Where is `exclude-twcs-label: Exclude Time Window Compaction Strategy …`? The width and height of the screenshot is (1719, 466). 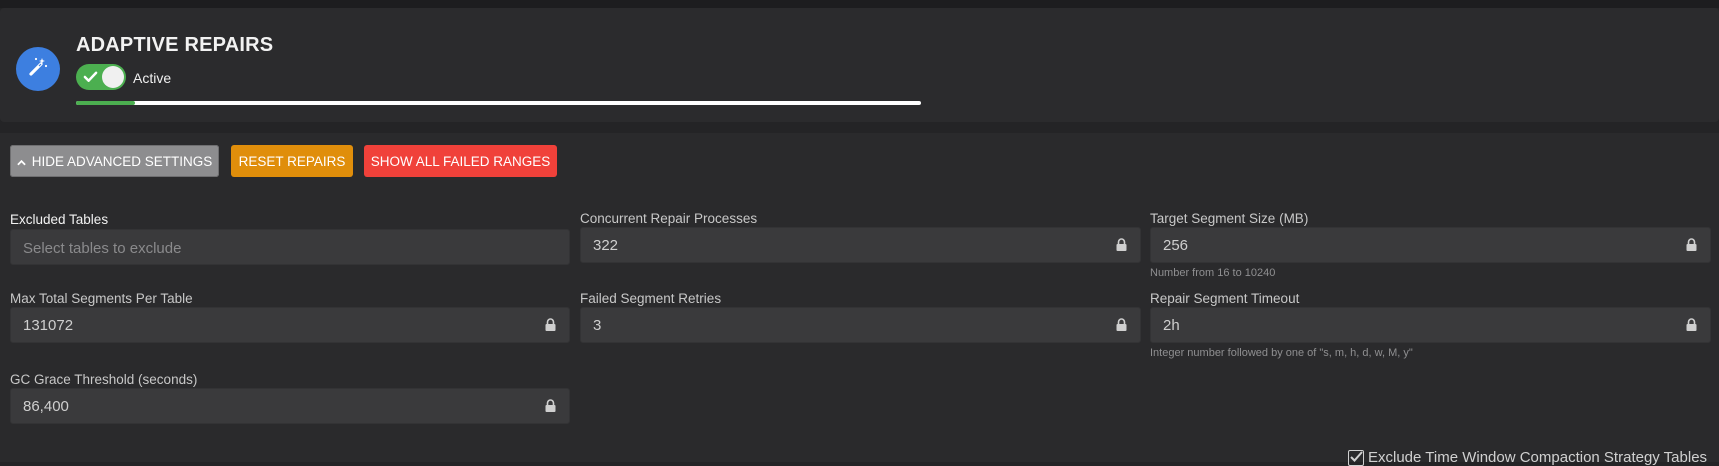 exclude-twcs-label: Exclude Time Window Compaction Strategy … is located at coordinates (1538, 457).